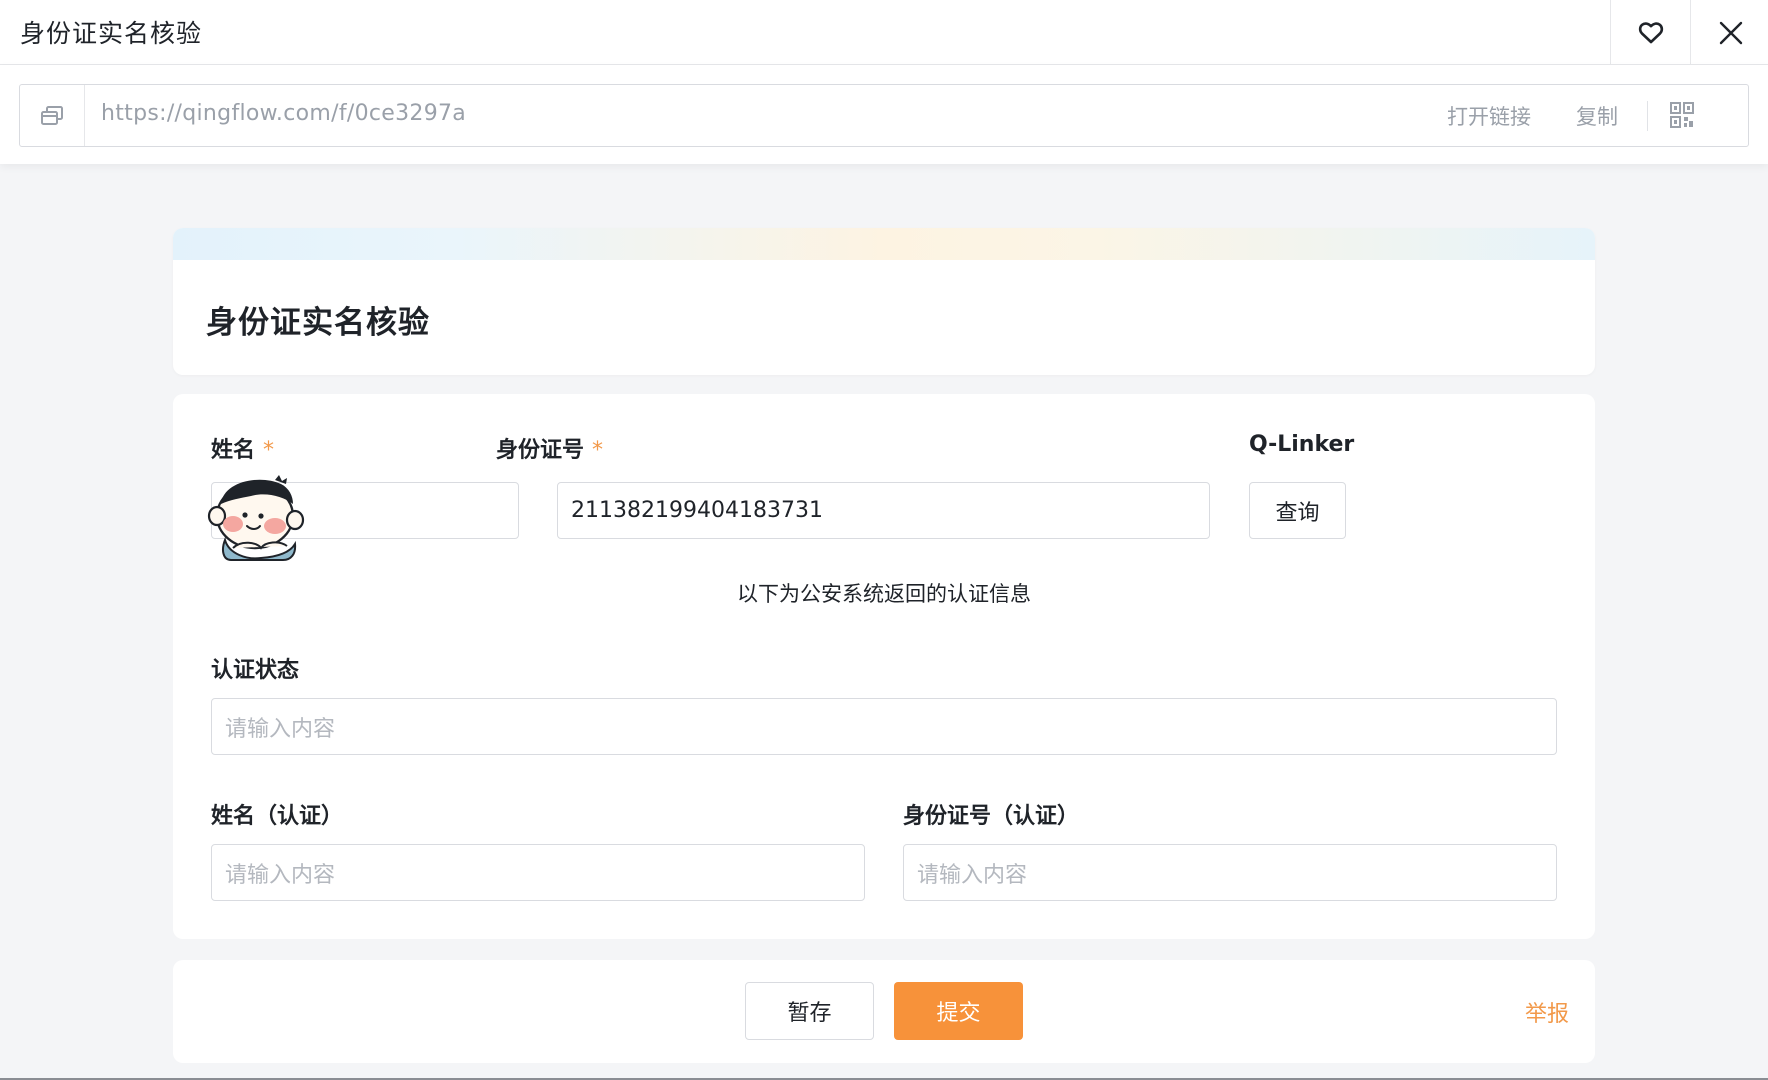 This screenshot has height=1080, width=1768. What do you see at coordinates (111, 33) in the screenshot?
I see `window-title: 身份证实名核验` at bounding box center [111, 33].